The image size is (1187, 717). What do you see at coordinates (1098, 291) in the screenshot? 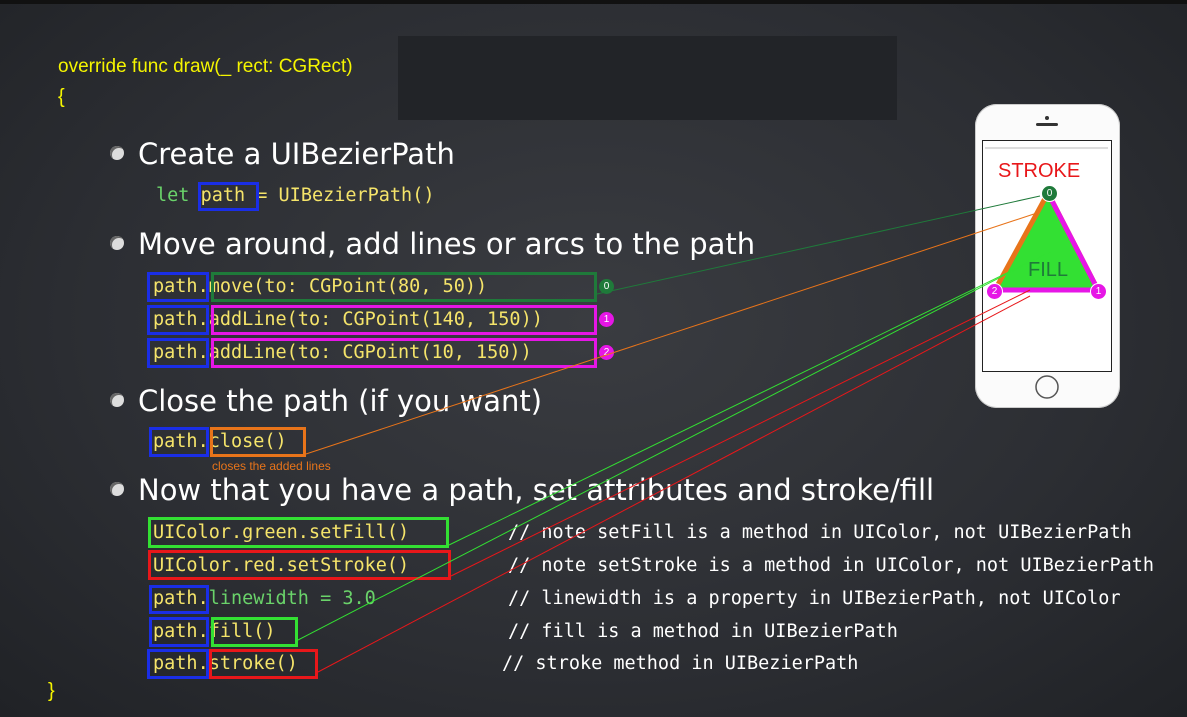
I see `vertex-badge-1: 1` at bounding box center [1098, 291].